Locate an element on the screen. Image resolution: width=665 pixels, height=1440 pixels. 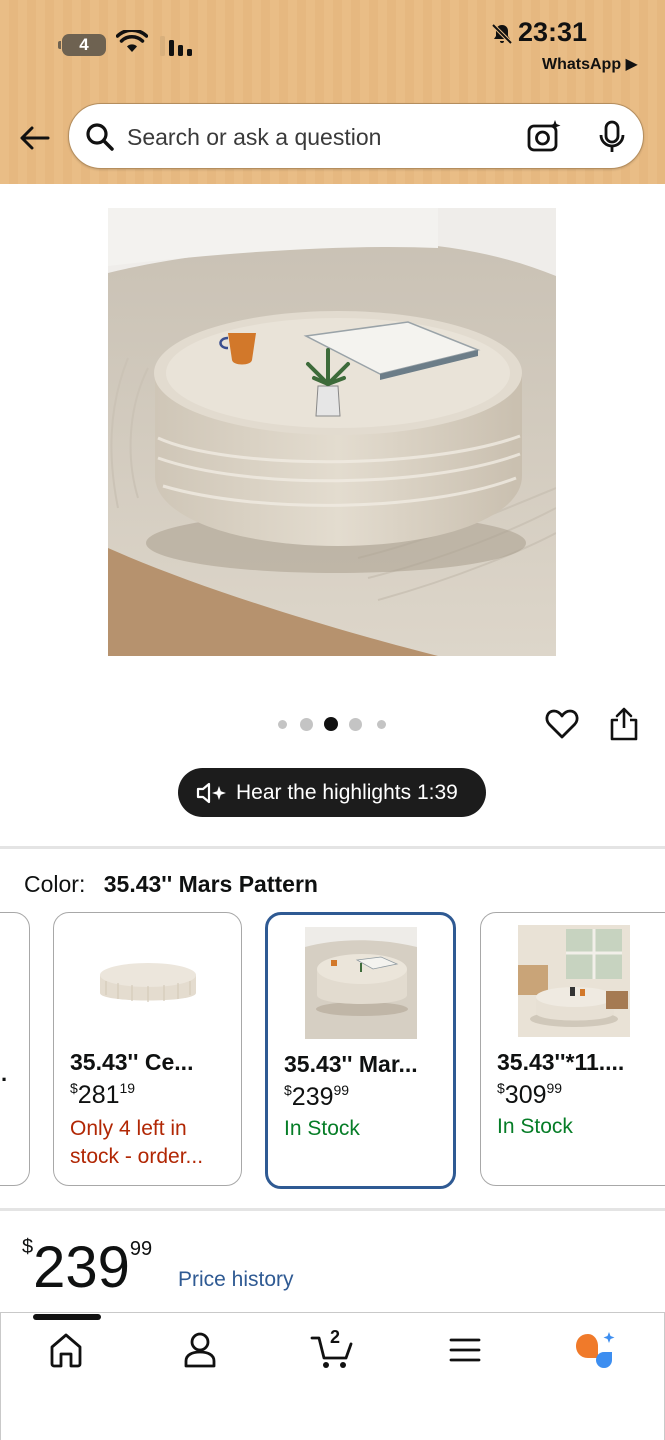
variant-price: $23999 is located at coordinates (317, 1096).